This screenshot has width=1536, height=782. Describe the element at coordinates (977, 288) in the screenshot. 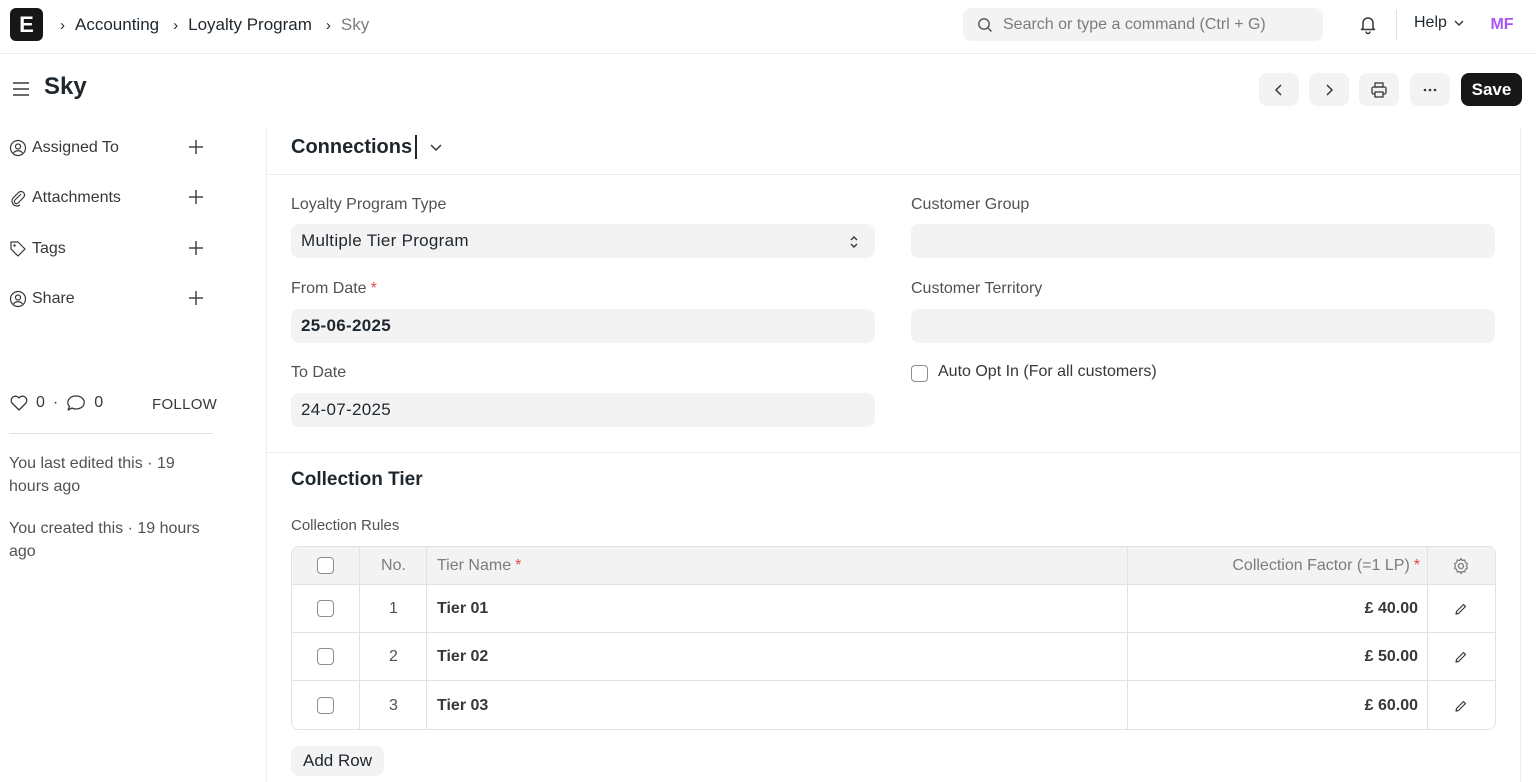

I see `customer-territory-label: Customer Territory` at that location.